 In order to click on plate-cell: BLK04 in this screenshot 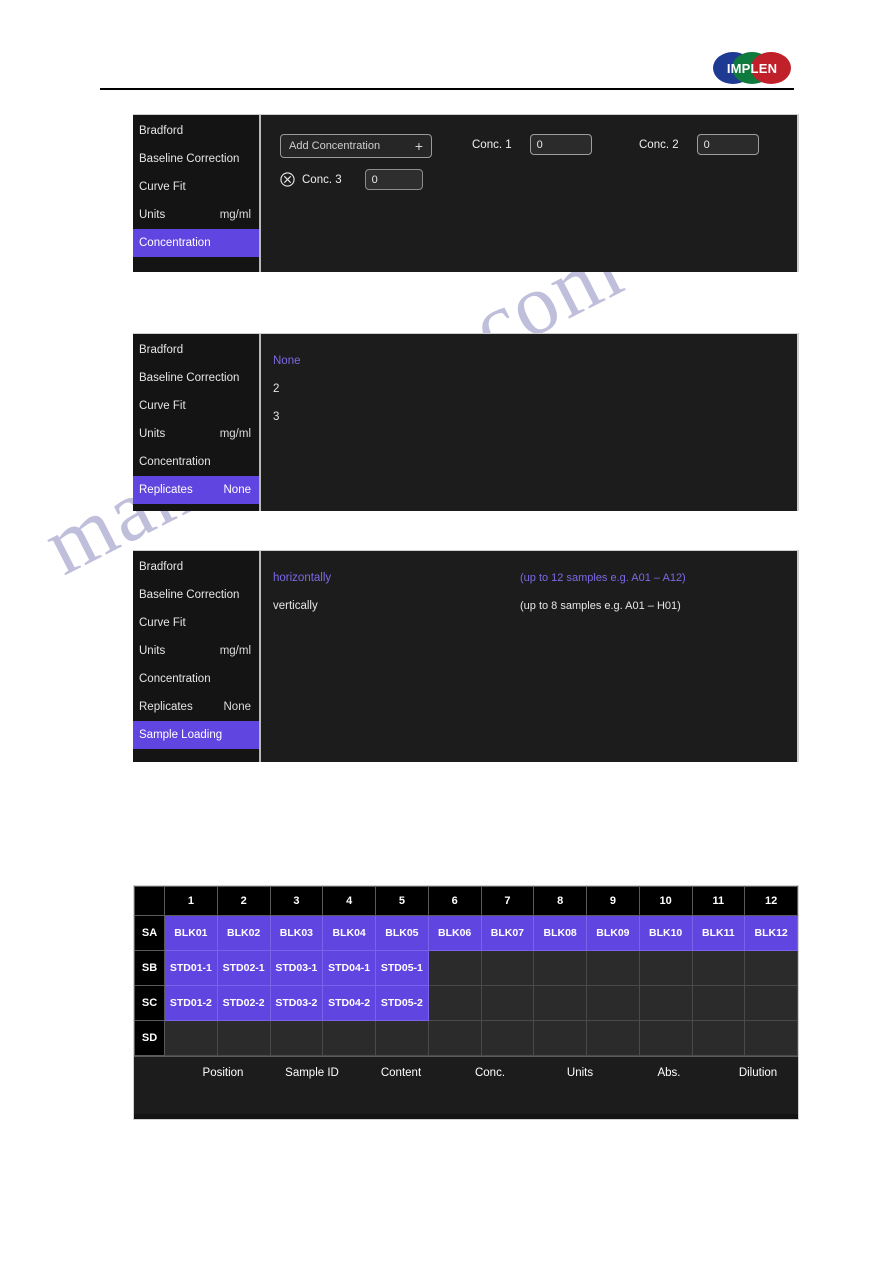, I will do `click(349, 933)`.